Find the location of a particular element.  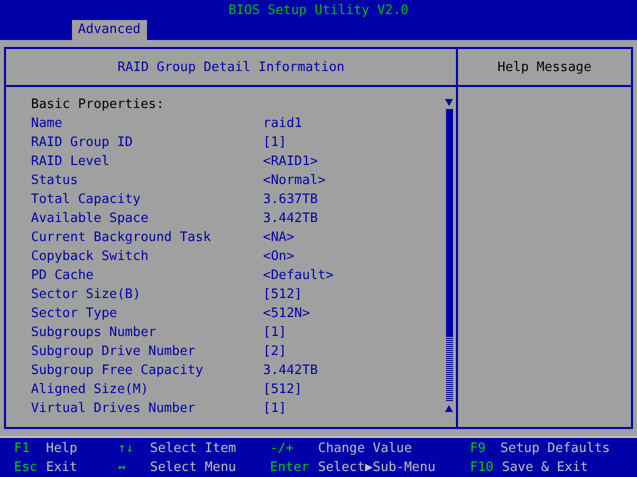

scroll-down-icon is located at coordinates (449, 102).